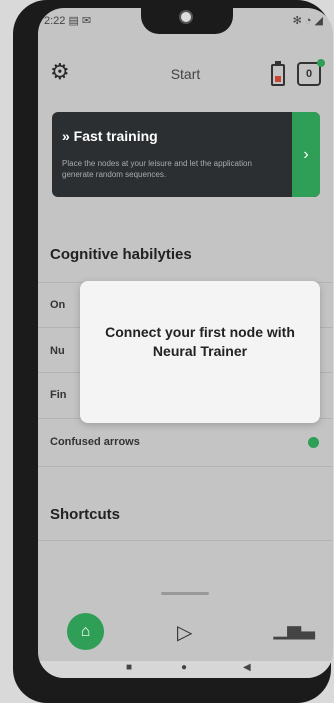 This screenshot has height=703, width=334. I want to click on shortcuts-section-title: Shortcuts, so click(85, 514).